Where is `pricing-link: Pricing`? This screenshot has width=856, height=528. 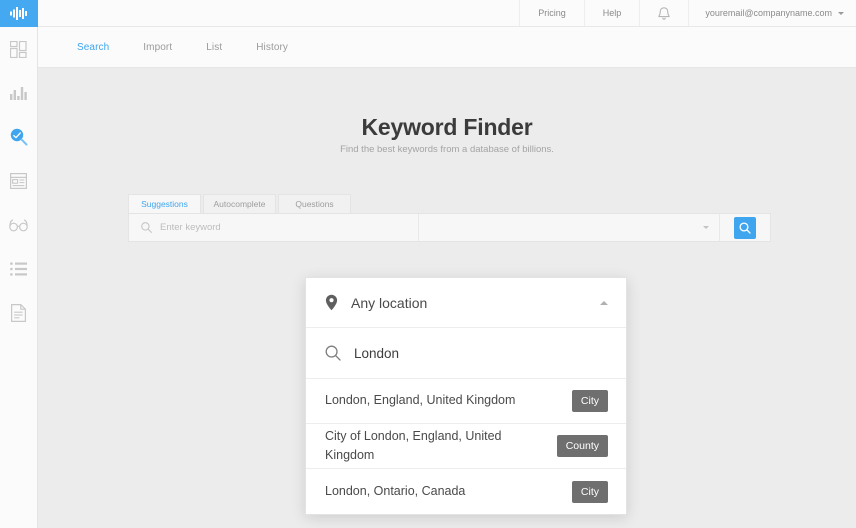
pricing-link: Pricing is located at coordinates (551, 13).